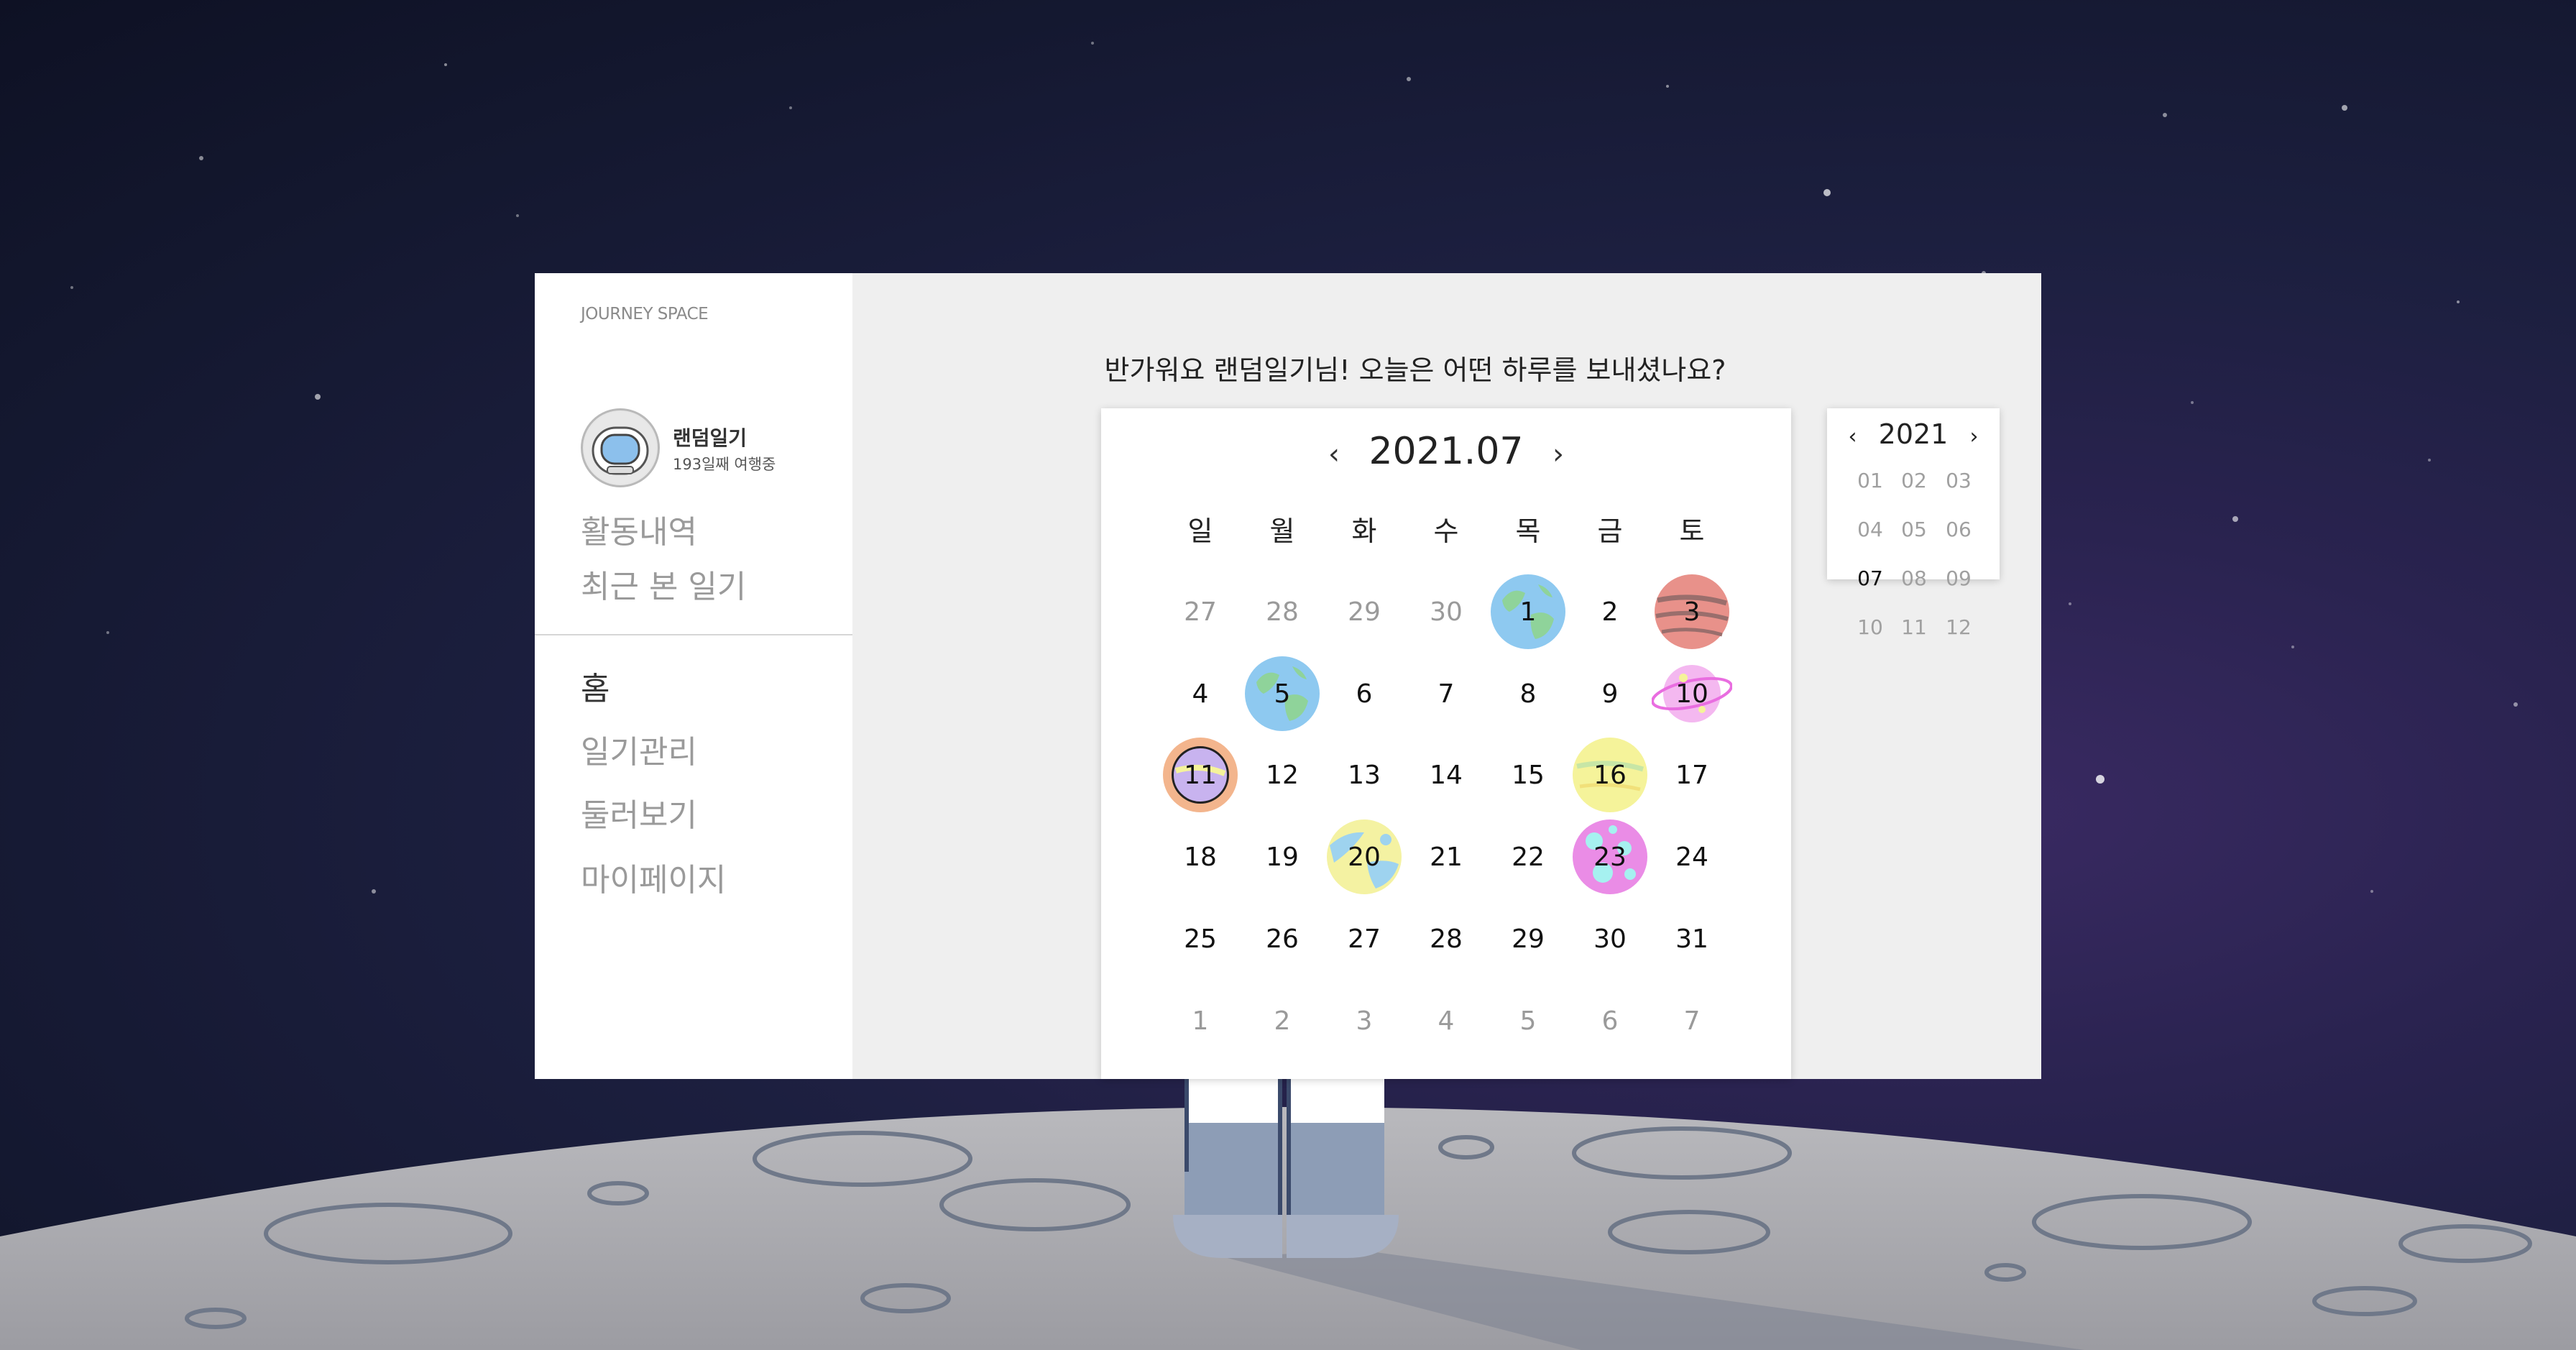  What do you see at coordinates (639, 749) in the screenshot?
I see `nav-diary-management: 일기관리` at bounding box center [639, 749].